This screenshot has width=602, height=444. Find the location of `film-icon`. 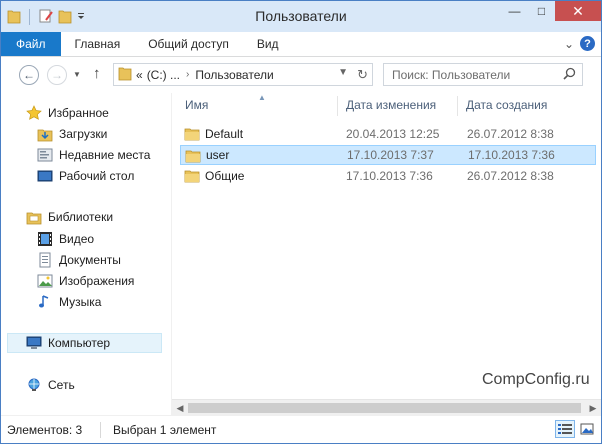

film-icon is located at coordinates (45, 239).